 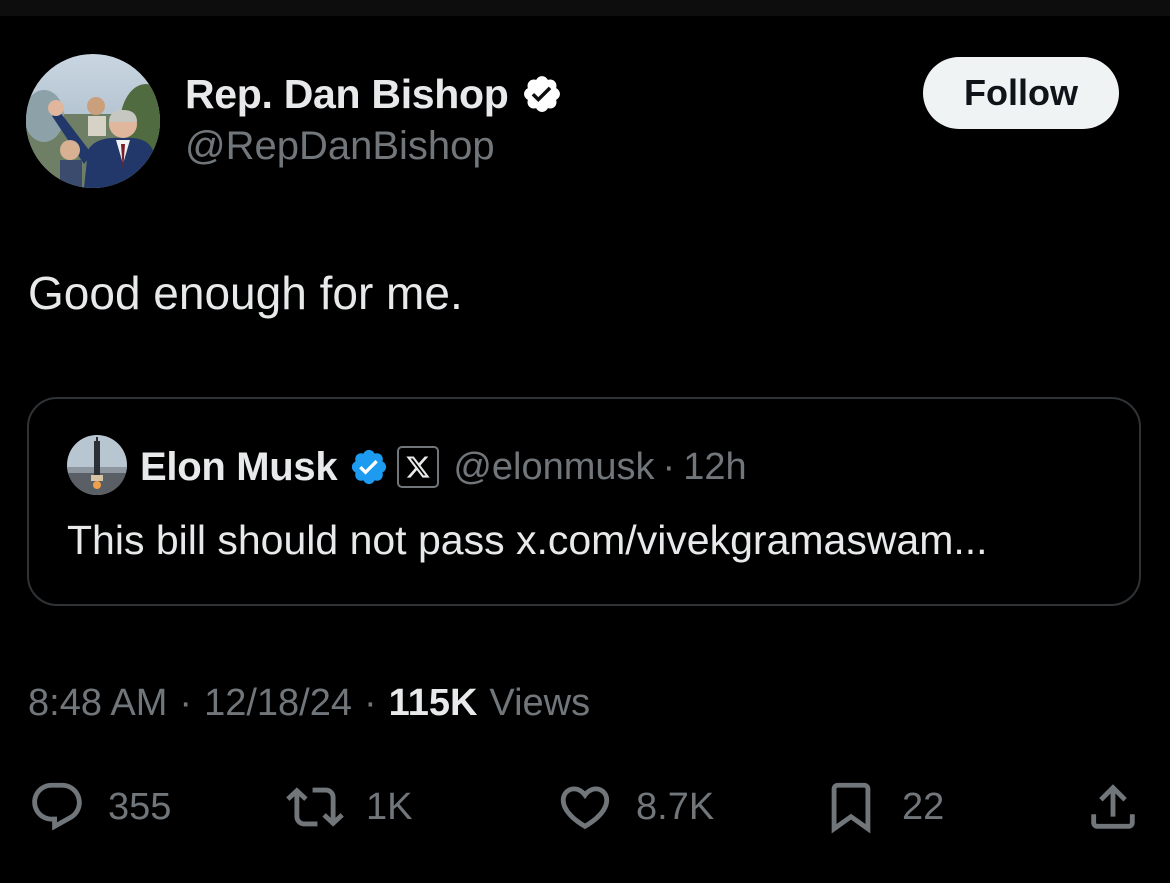 I want to click on speech-bubble-icon, so click(x=57, y=807).